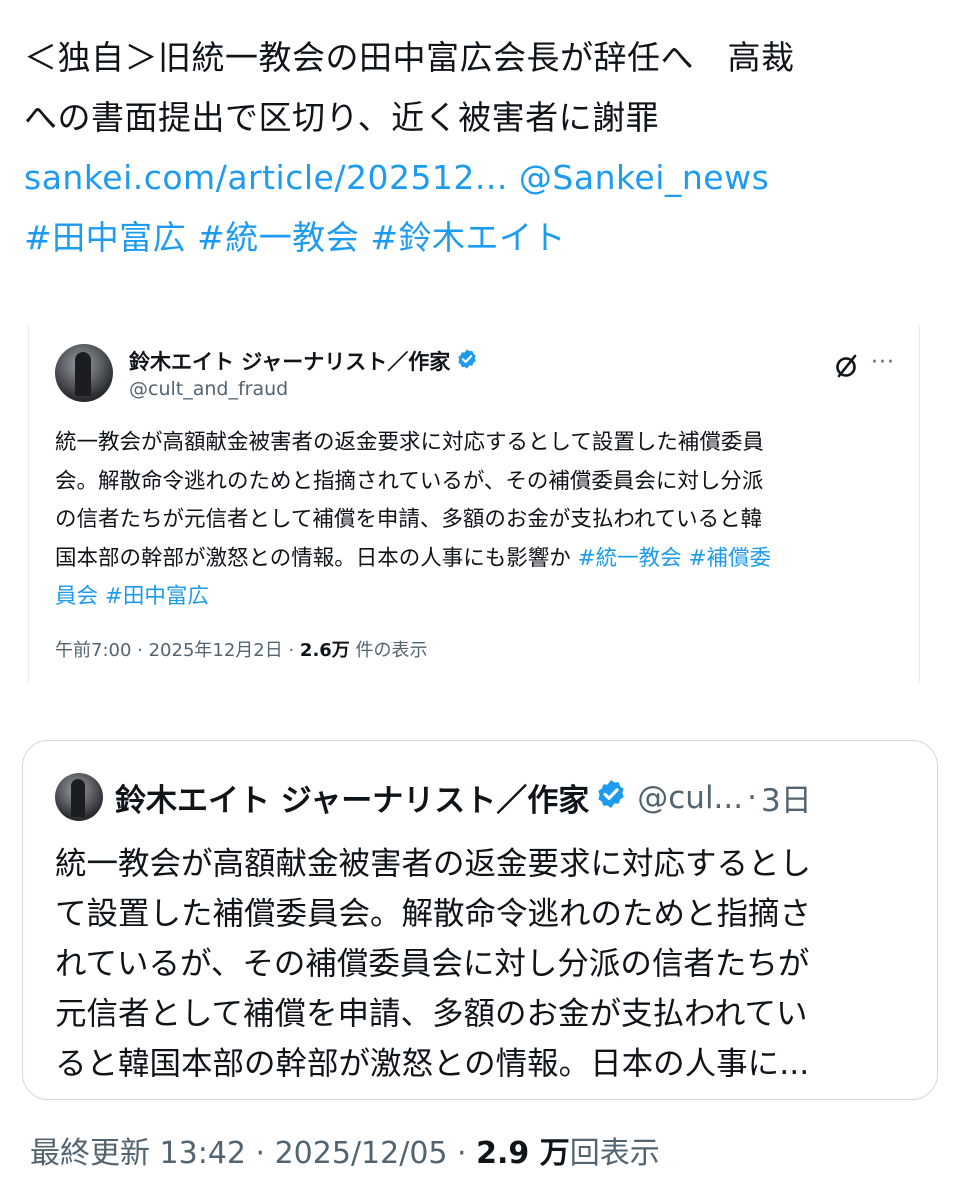 The width and height of the screenshot is (960, 1200). What do you see at coordinates (177, 650) in the screenshot?
I see `post-timestamp: 午前7:00 · 2025年12月2日 ·` at bounding box center [177, 650].